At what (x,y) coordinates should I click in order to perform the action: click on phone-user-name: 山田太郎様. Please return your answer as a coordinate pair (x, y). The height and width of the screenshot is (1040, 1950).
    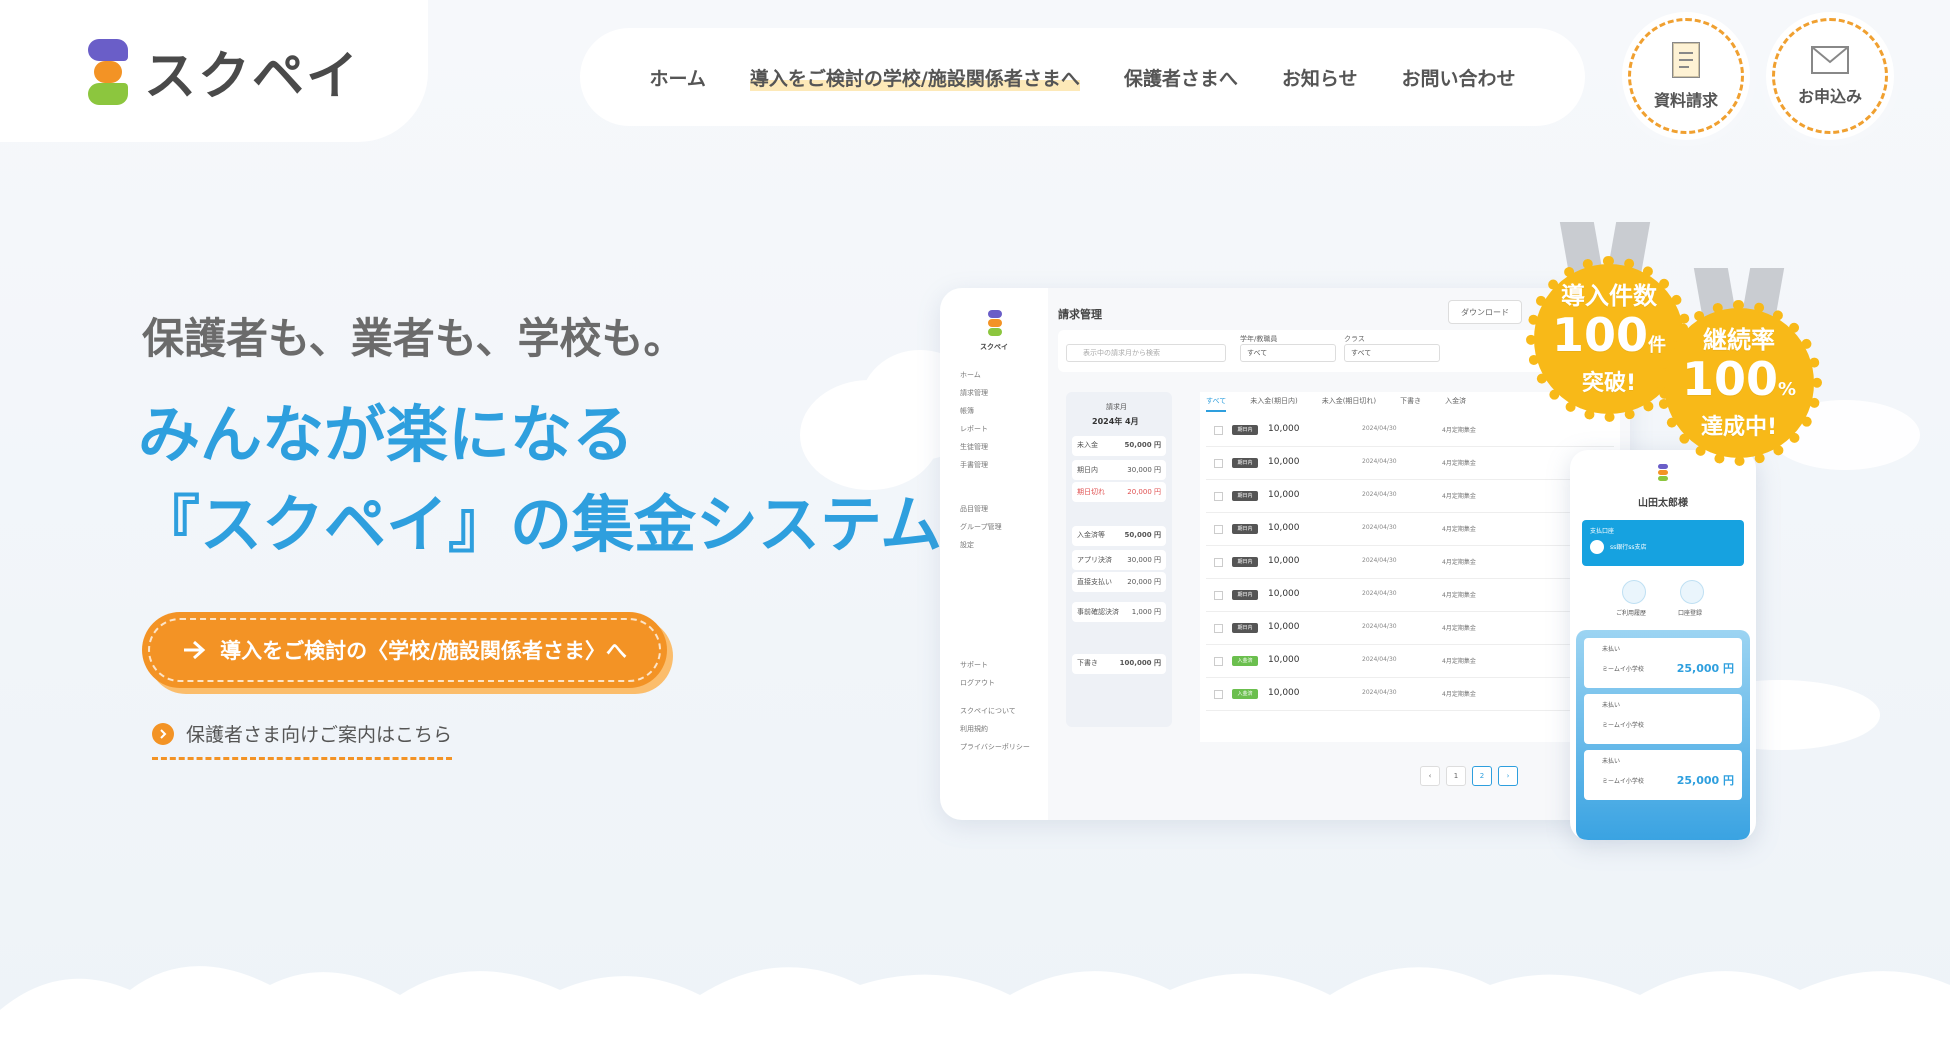
    Looking at the image, I should click on (1663, 503).